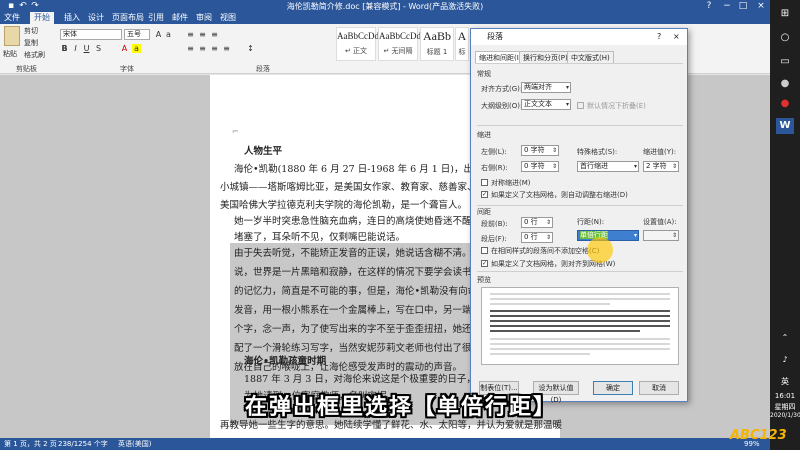 Image resolution: width=800 pixels, height=450 pixels. I want to click on tab-review: 审阅, so click(204, 18).